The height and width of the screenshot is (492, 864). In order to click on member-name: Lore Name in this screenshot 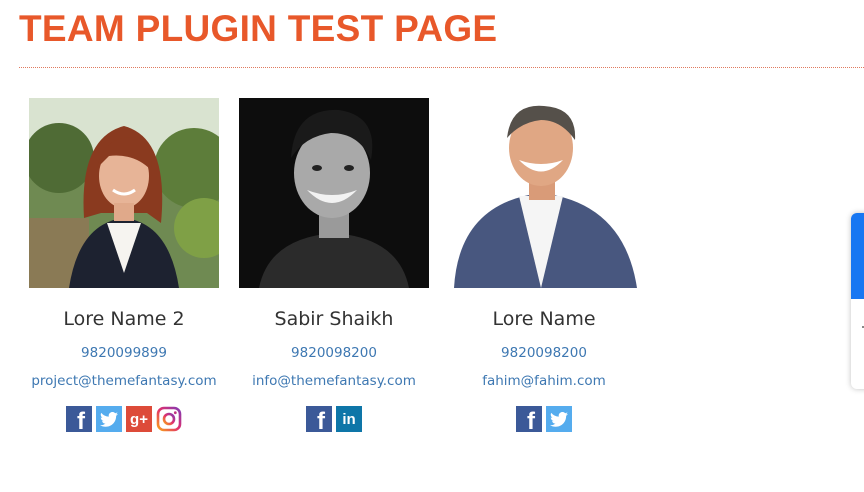, I will do `click(544, 319)`.